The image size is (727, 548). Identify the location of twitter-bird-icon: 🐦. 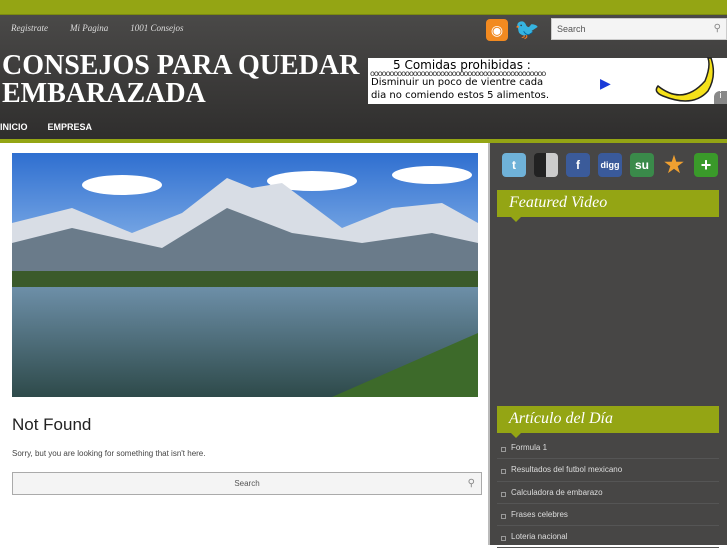
(527, 30).